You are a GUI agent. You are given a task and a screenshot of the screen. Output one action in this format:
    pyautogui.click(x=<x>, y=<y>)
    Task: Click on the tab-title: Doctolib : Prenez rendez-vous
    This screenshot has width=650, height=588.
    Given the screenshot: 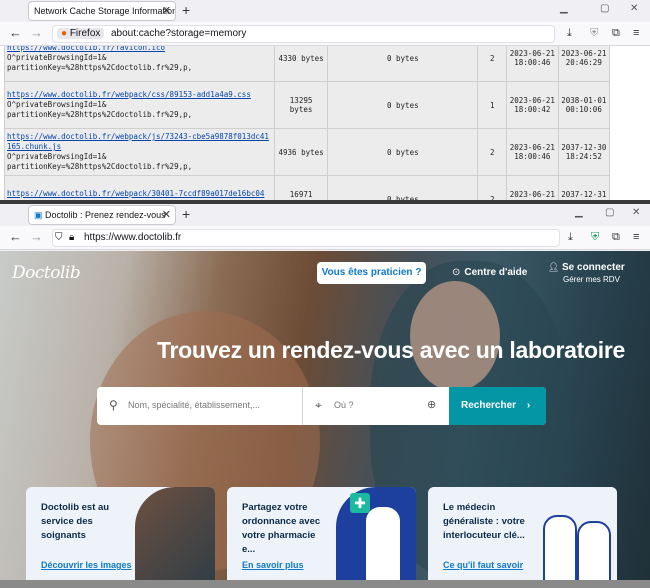 What is the action you would take?
    pyautogui.click(x=105, y=215)
    